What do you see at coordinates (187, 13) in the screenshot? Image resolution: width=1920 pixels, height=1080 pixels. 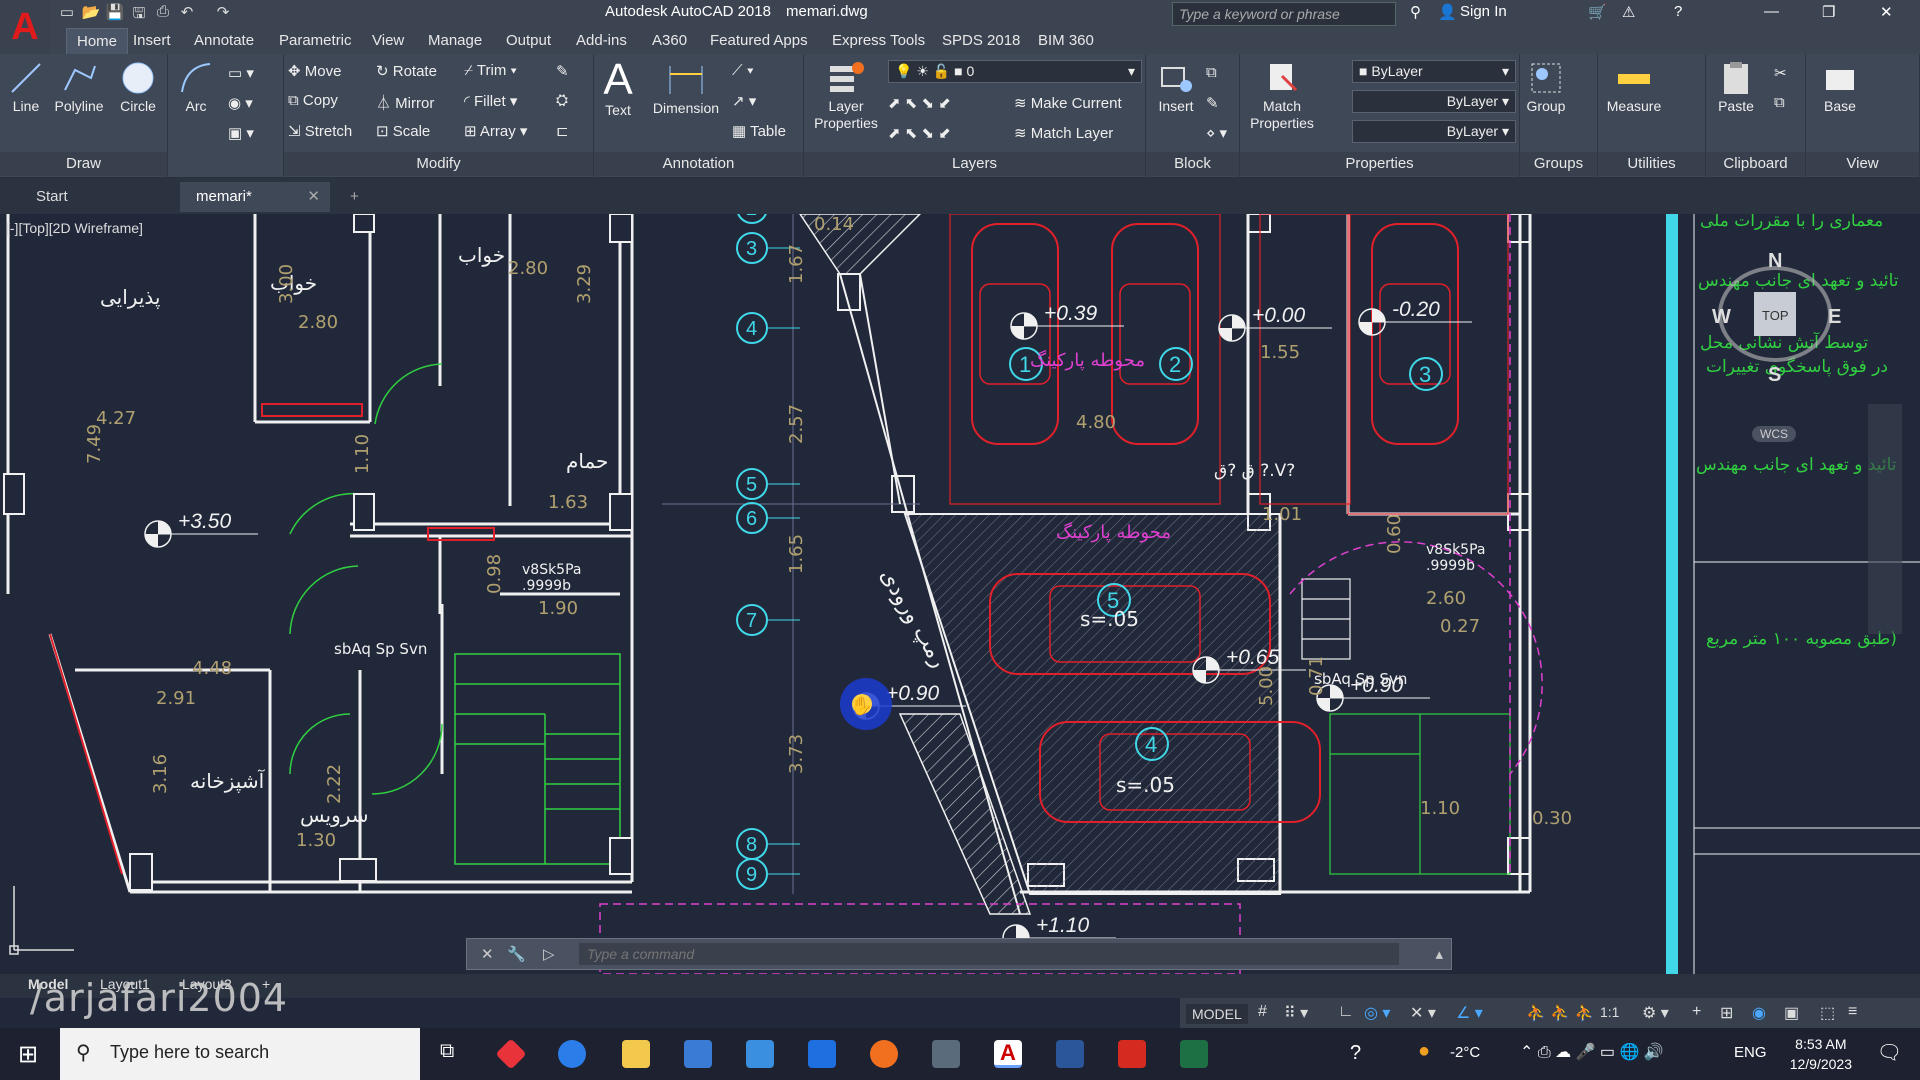 I see `undo-icon: ↶` at bounding box center [187, 13].